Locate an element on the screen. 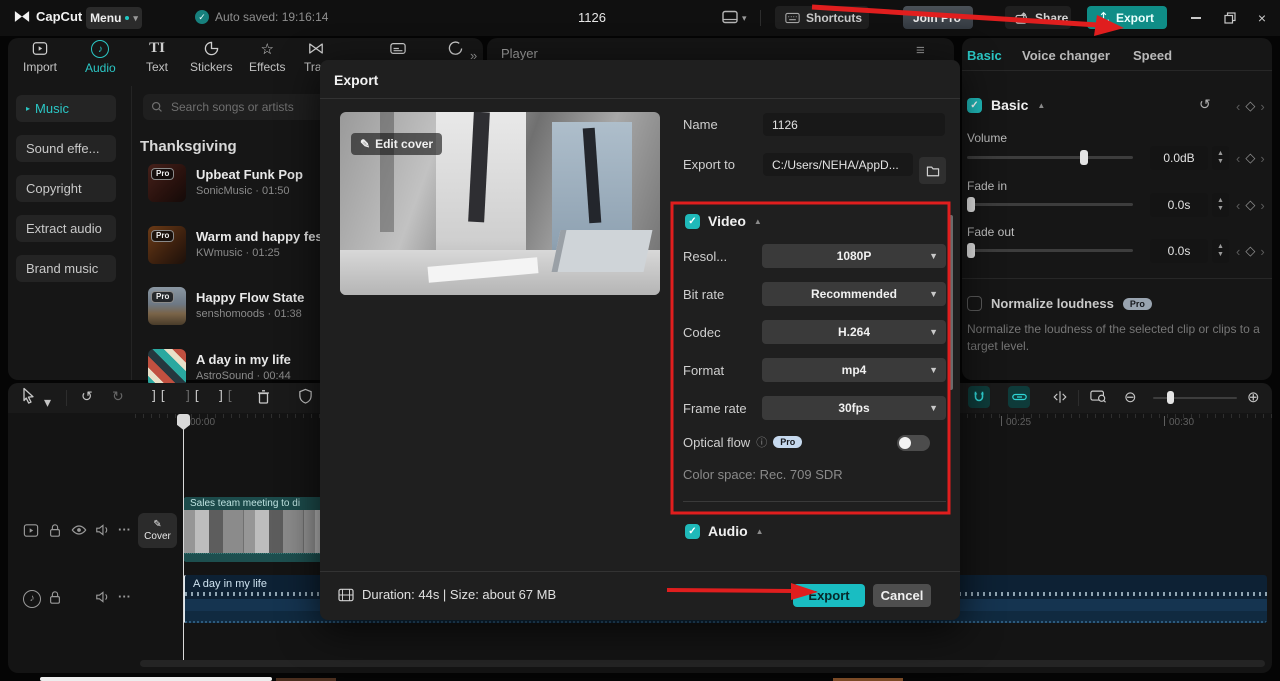  volume-slider is located at coordinates (1050, 157).